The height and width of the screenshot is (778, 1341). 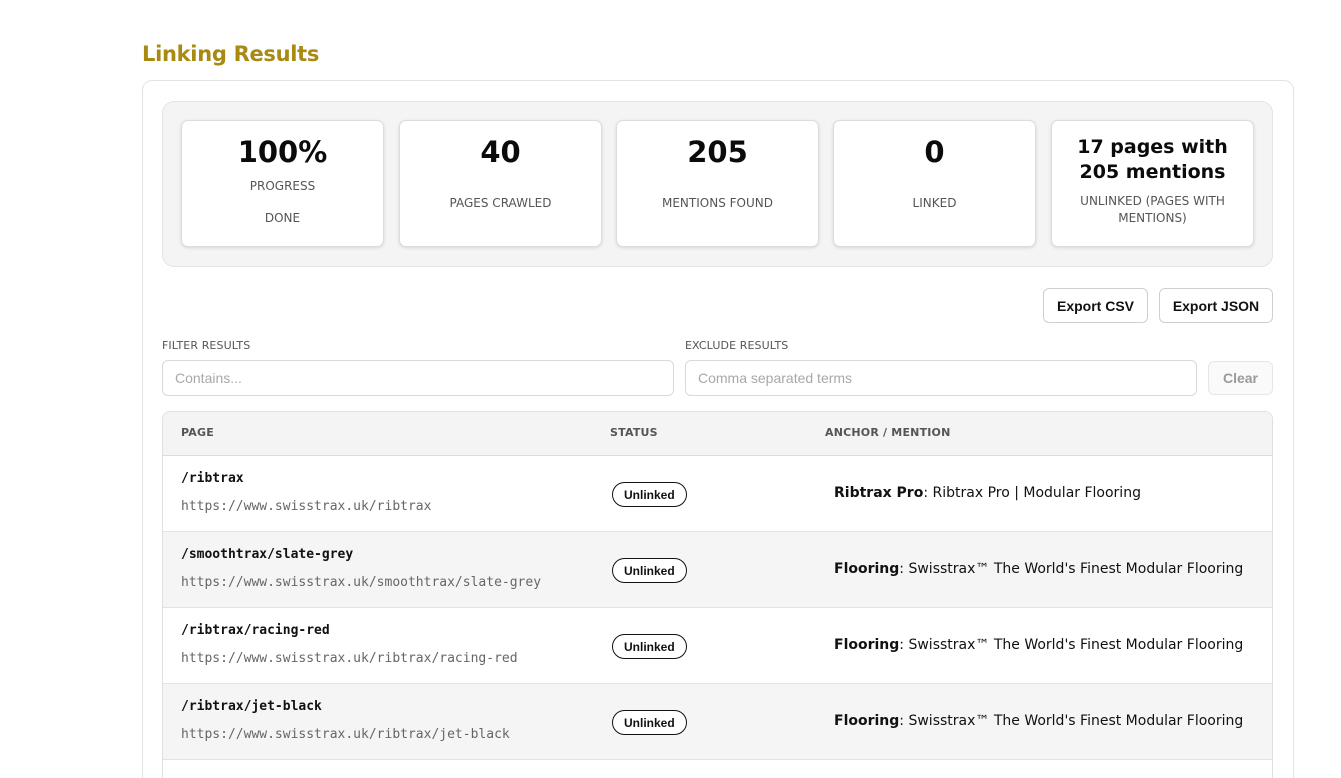 What do you see at coordinates (934, 152) in the screenshot?
I see `stat-linked-value: 0` at bounding box center [934, 152].